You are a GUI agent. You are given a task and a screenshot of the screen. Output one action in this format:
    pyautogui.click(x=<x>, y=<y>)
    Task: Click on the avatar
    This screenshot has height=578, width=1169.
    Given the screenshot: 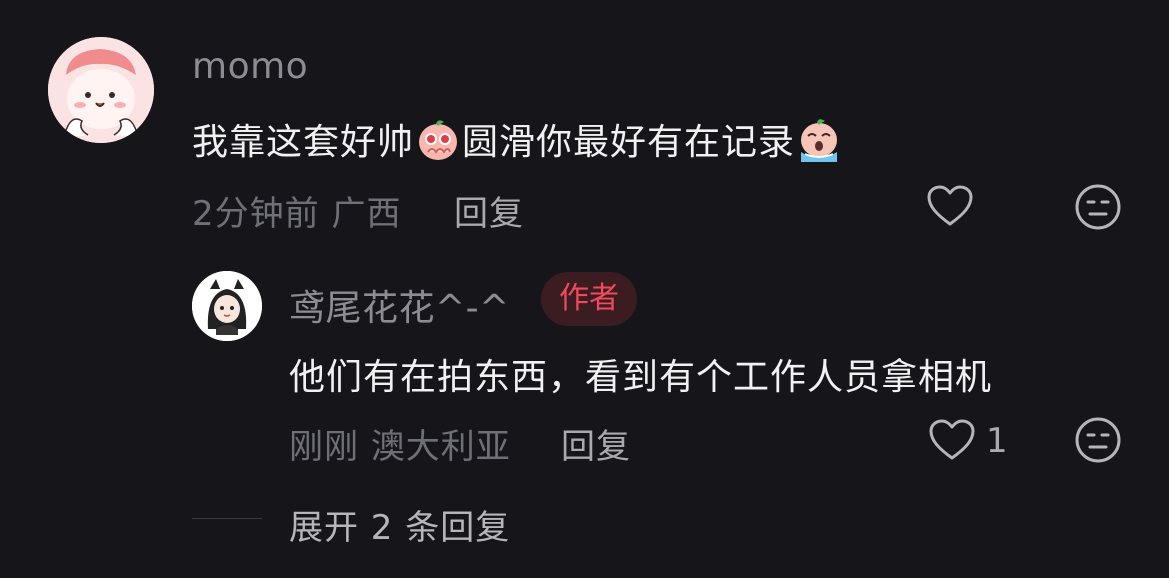 What is the action you would take?
    pyautogui.click(x=101, y=90)
    